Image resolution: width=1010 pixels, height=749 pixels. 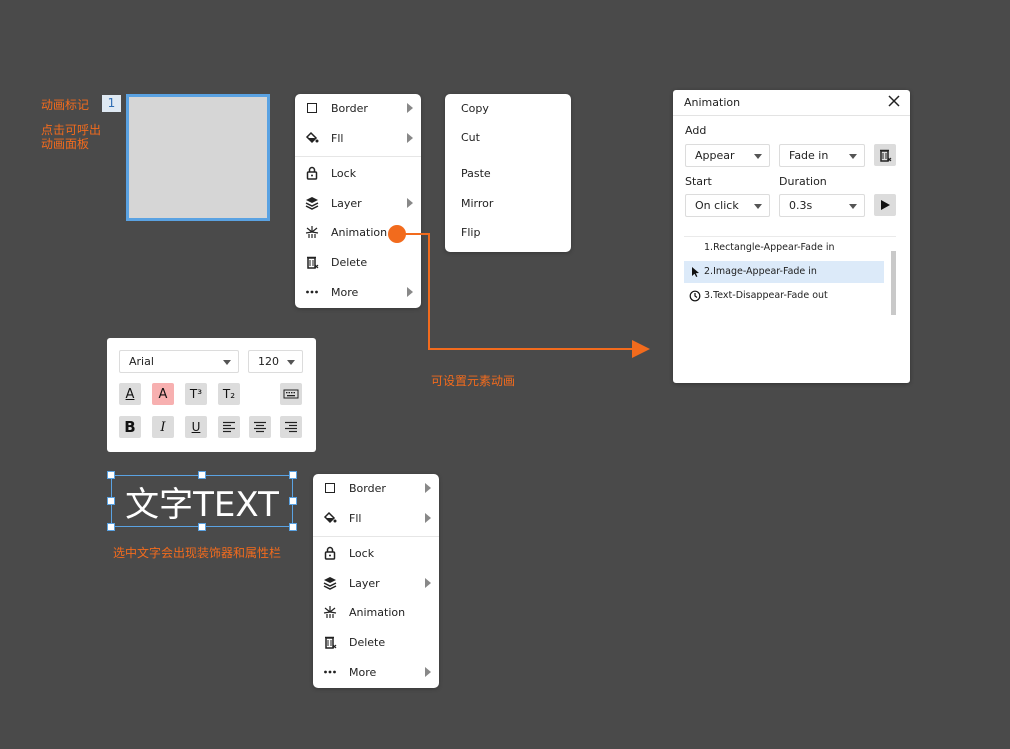 I want to click on selected-rectangle, so click(x=198, y=157).